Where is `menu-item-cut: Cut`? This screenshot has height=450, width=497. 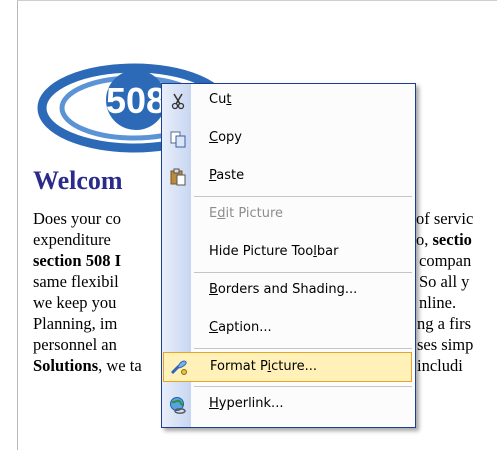 menu-item-cut: Cut is located at coordinates (288, 101).